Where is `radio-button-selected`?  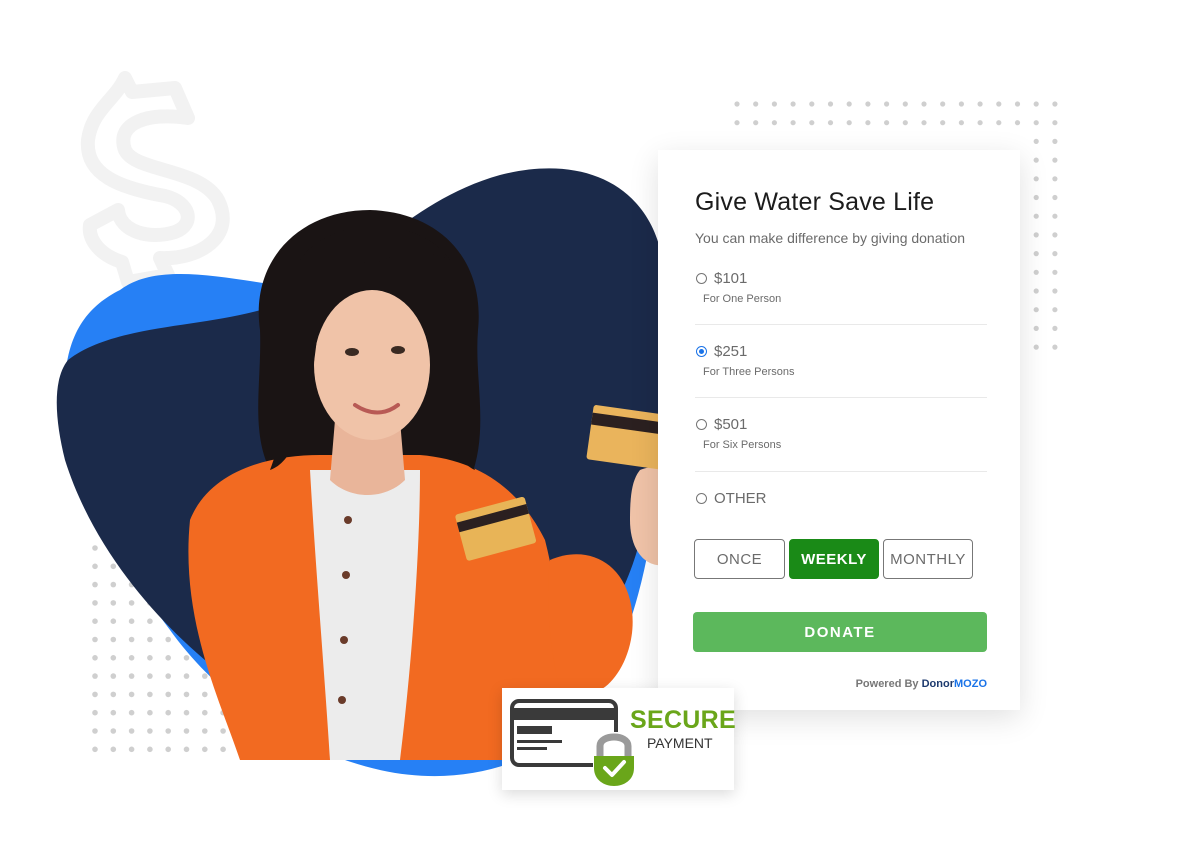
radio-button-selected is located at coordinates (701, 351).